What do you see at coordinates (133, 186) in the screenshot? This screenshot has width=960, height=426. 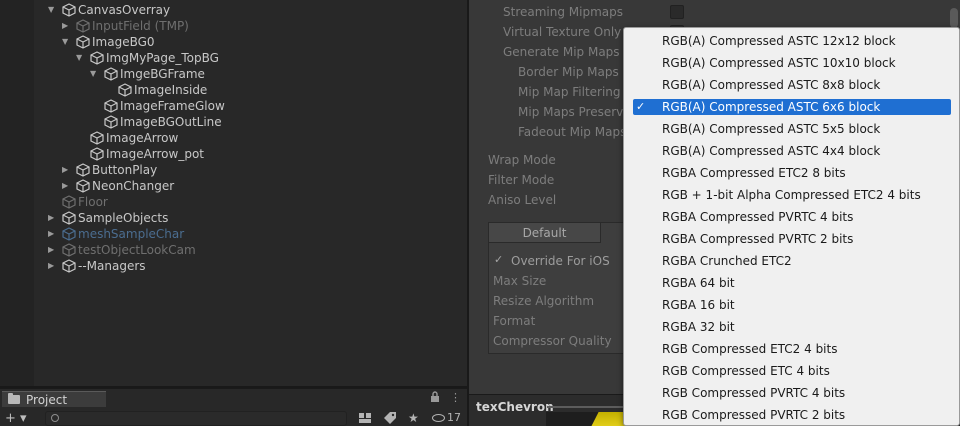 I see `hierarchy-item-label: NeonChanger` at bounding box center [133, 186].